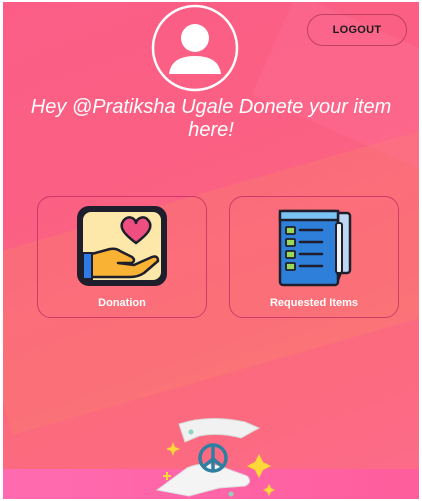 The image size is (422, 501). I want to click on logout-button: LOGOUT, so click(357, 30).